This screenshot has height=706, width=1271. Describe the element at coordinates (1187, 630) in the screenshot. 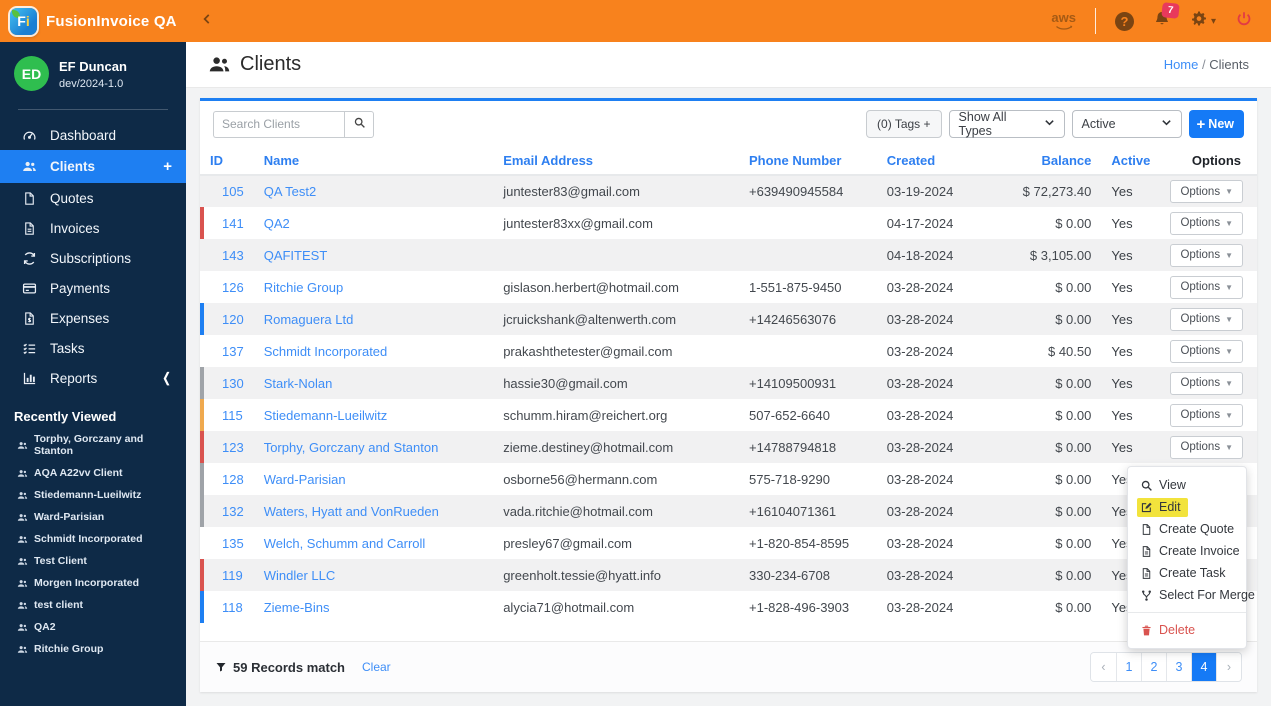

I see `menu-item-delete: Delete` at that location.